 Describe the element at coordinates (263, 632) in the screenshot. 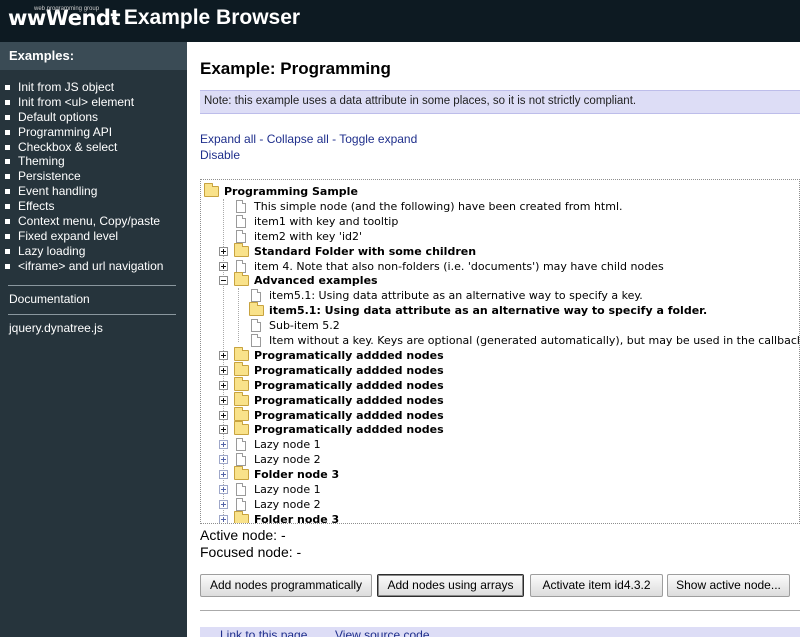

I see `link-to-page-link: Link to this page` at that location.